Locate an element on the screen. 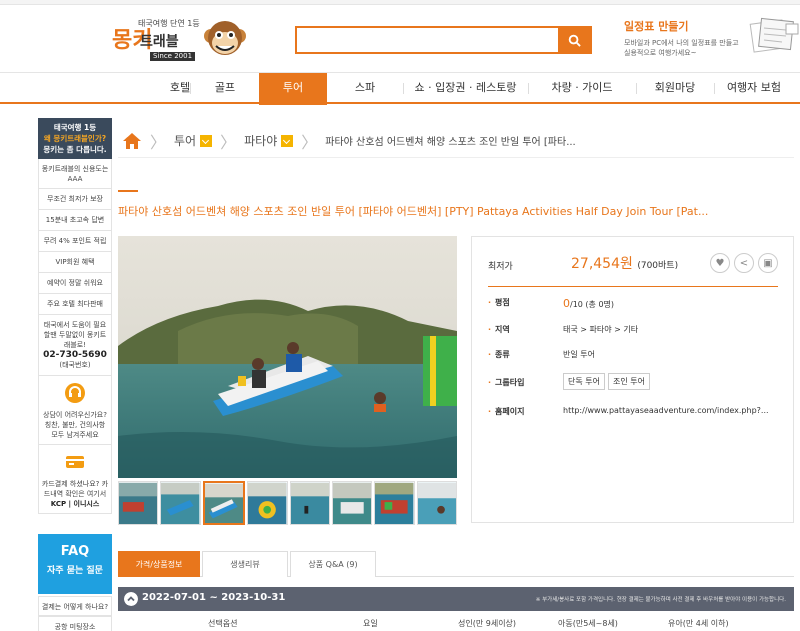 This screenshot has height=631, width=800. nav-spa: 스파 is located at coordinates (365, 88).